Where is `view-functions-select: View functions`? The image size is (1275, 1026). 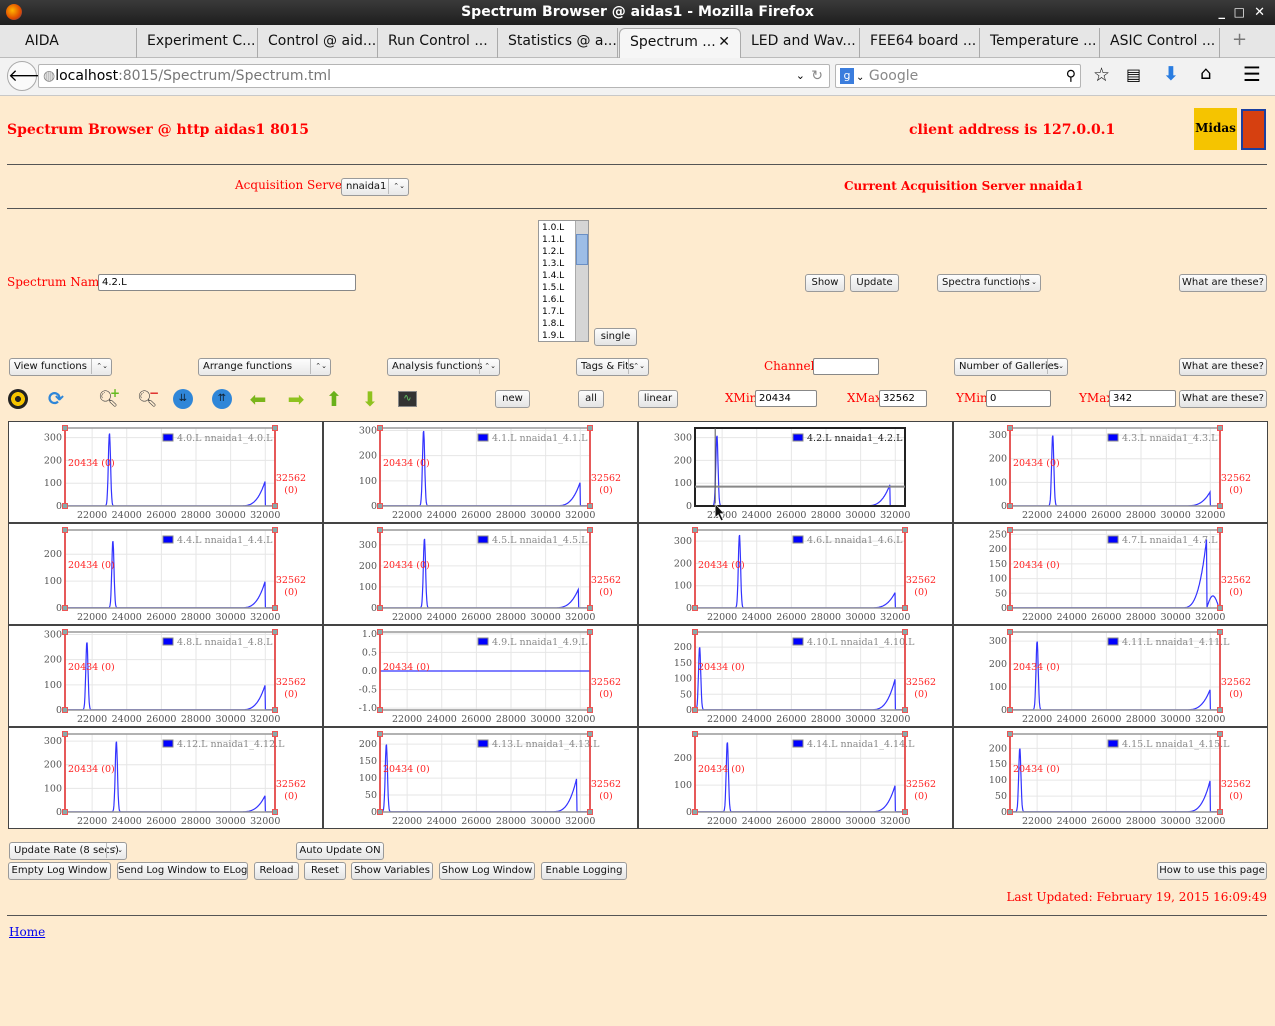 view-functions-select: View functions is located at coordinates (60, 367).